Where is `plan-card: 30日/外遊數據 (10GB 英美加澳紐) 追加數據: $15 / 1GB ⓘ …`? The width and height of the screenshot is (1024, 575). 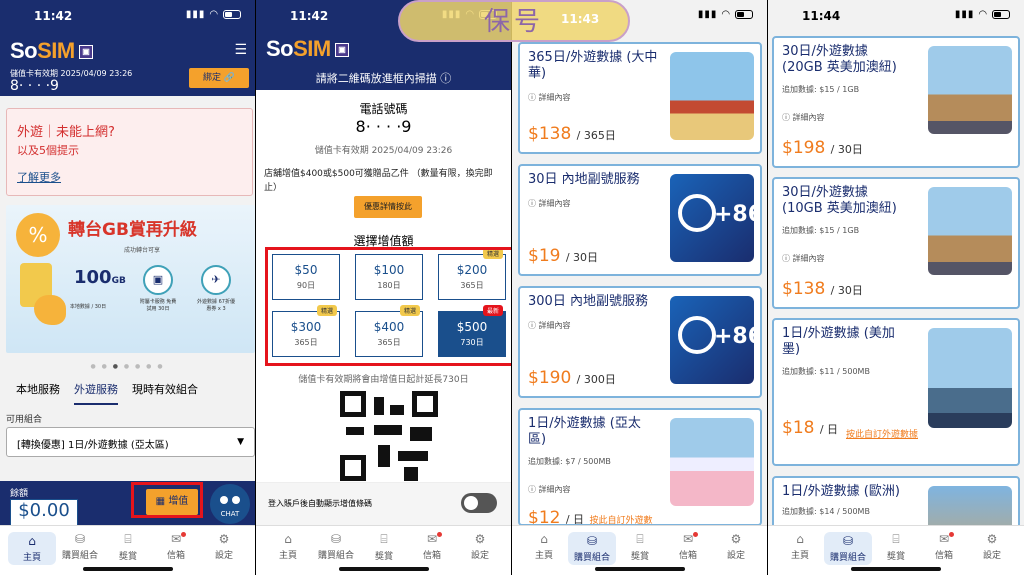
plan-card: 30日/外遊數據 (10GB 英美加澳紐) 追加數據: $15 / 1GB ⓘ … is located at coordinates (896, 243).